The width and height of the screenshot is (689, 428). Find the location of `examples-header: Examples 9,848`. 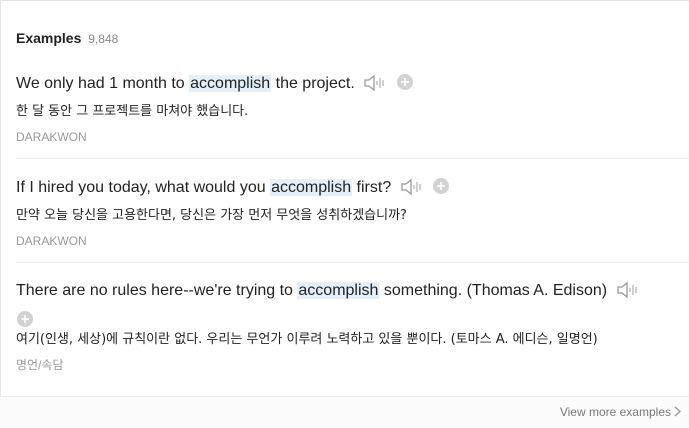

examples-header: Examples 9,848 is located at coordinates (67, 38).